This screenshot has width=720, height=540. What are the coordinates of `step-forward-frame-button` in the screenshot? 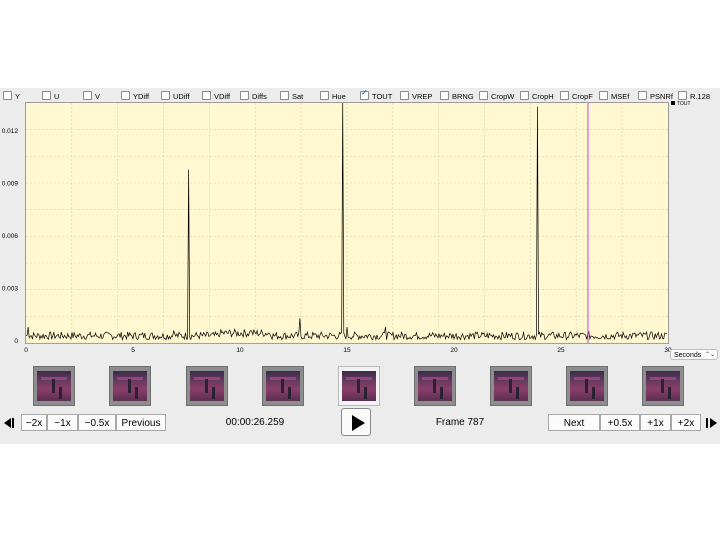 It's located at (711, 423).